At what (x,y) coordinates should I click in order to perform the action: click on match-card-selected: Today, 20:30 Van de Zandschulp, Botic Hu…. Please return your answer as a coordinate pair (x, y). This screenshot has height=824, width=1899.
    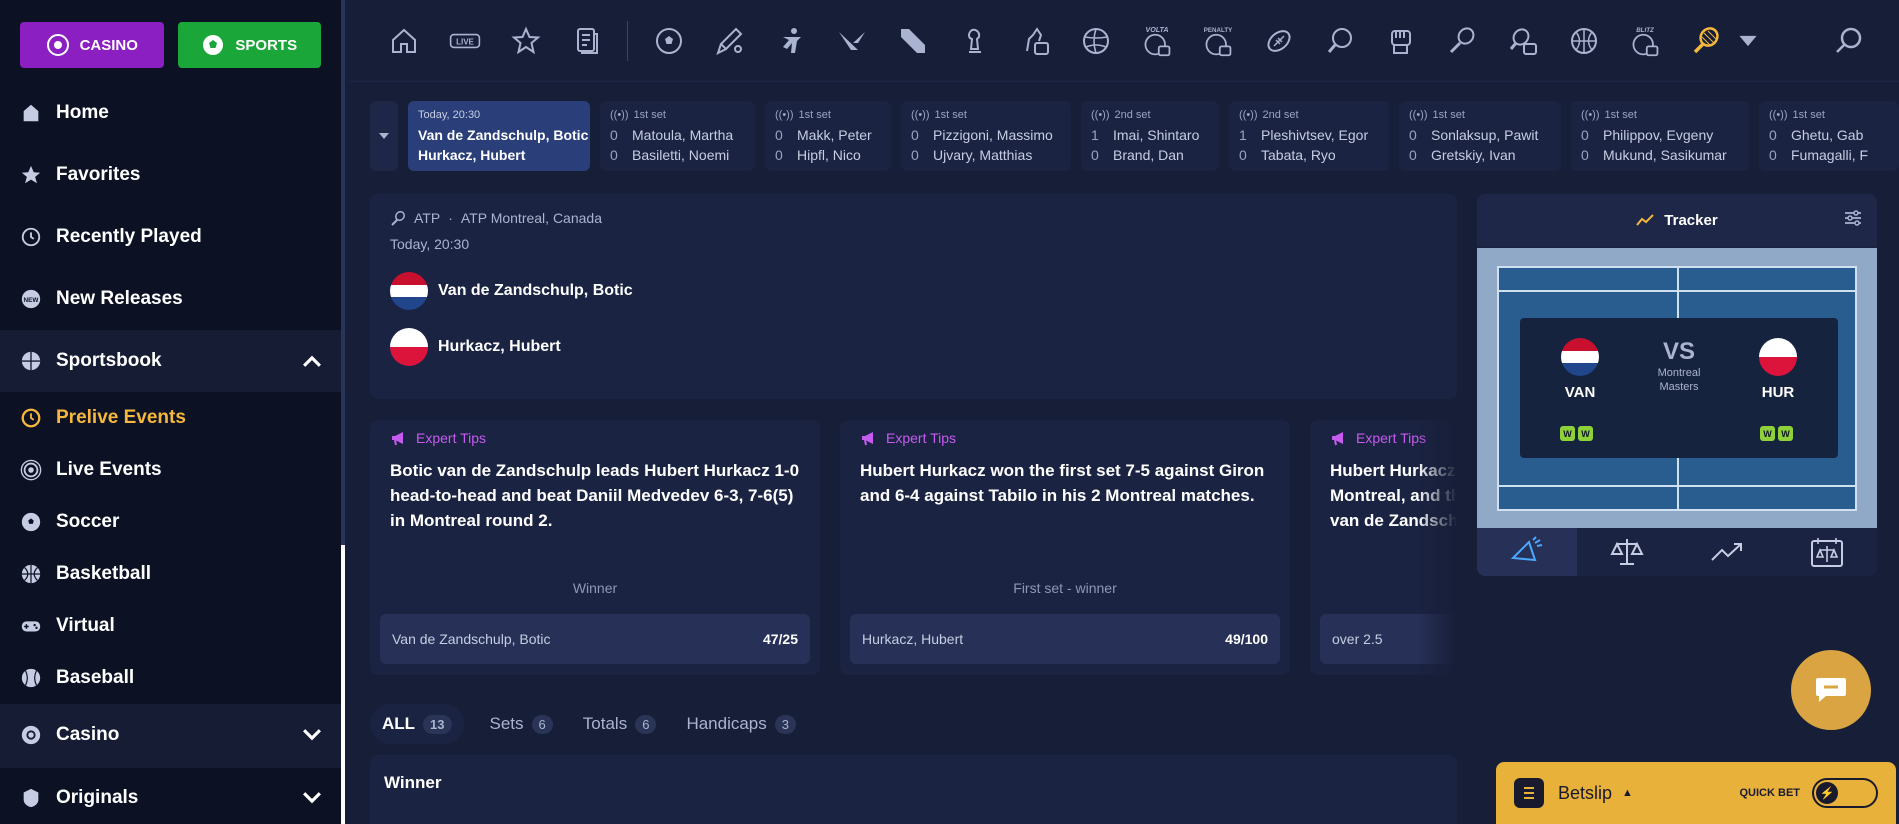
    Looking at the image, I should click on (499, 136).